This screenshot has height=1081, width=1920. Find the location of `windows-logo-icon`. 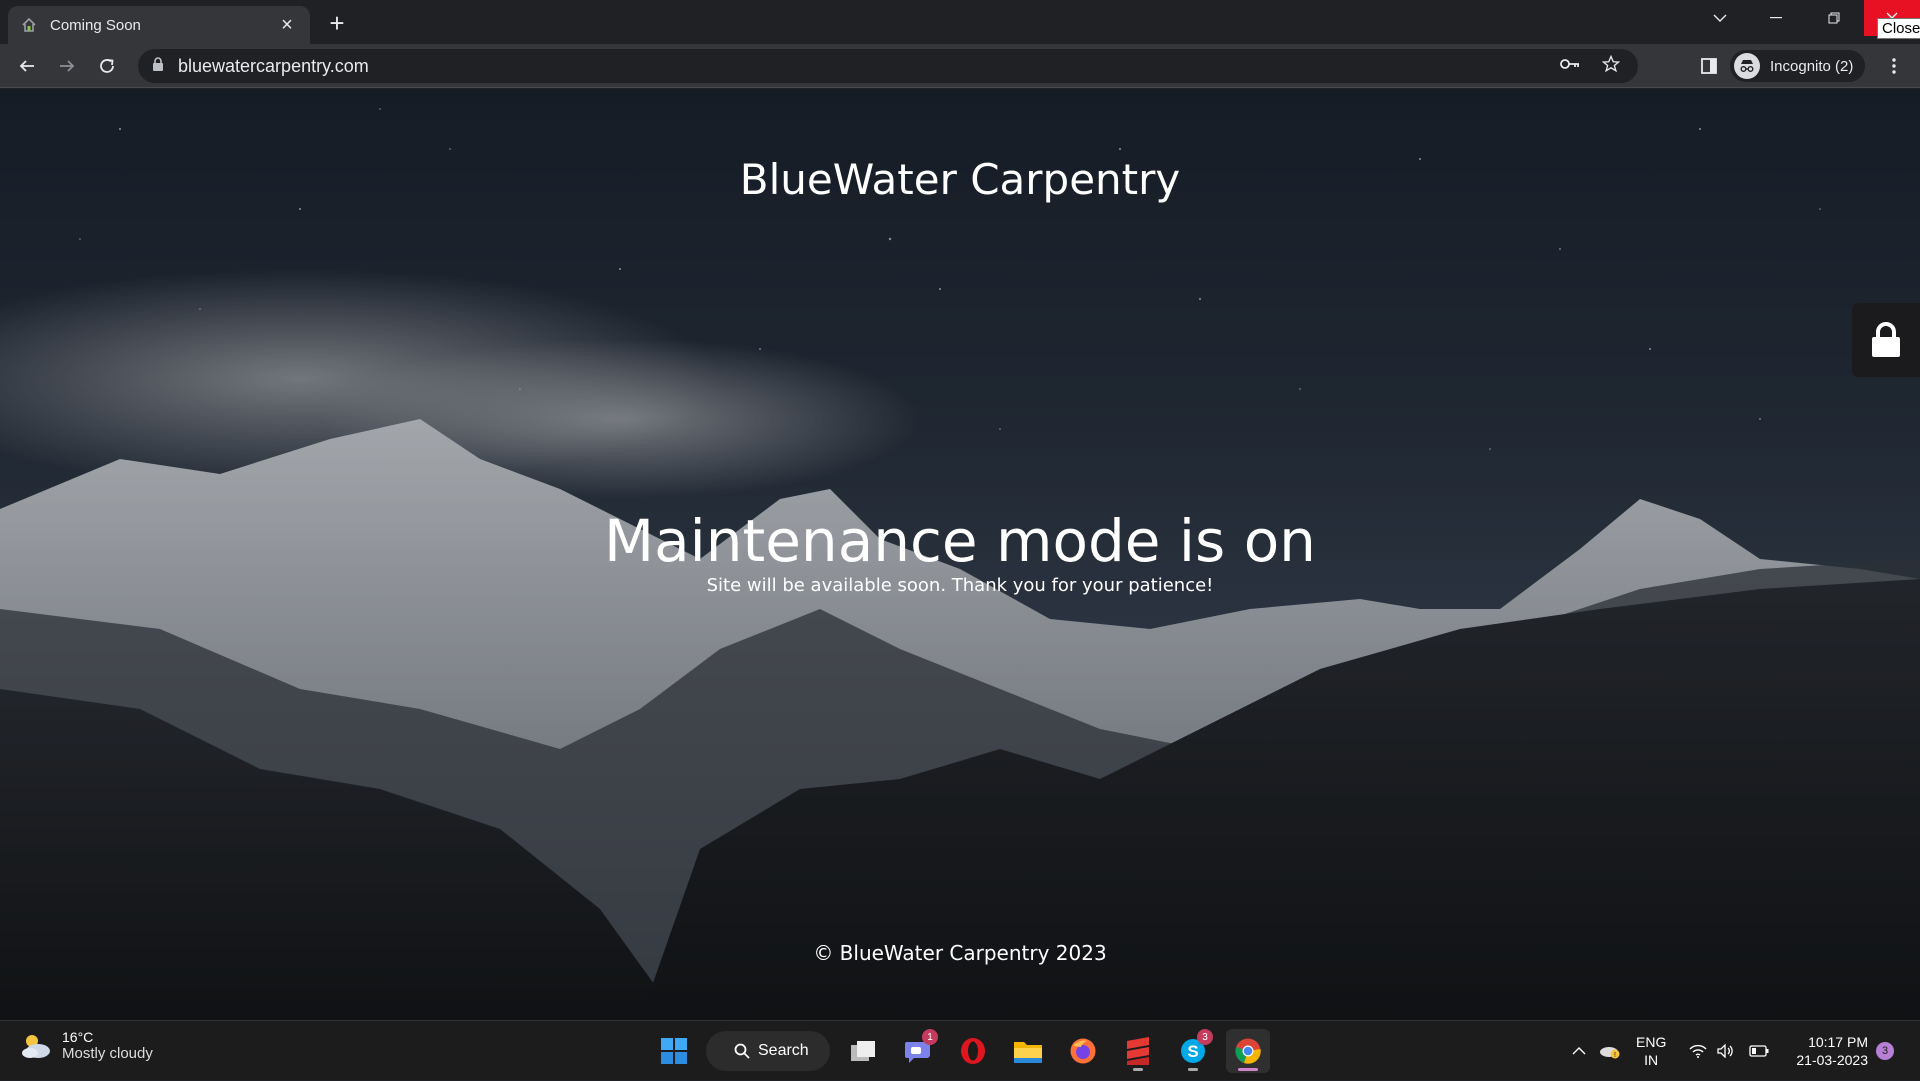

windows-logo-icon is located at coordinates (674, 1051).